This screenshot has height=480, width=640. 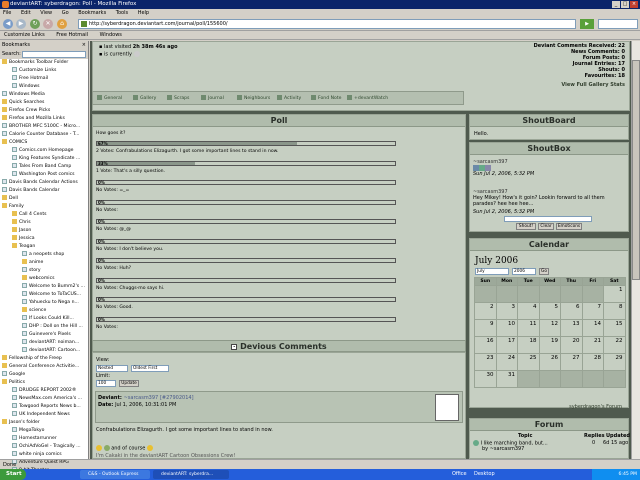 What do you see at coordinates (614, 328) in the screenshot?
I see `calendar-day-cell: 15` at bounding box center [614, 328].